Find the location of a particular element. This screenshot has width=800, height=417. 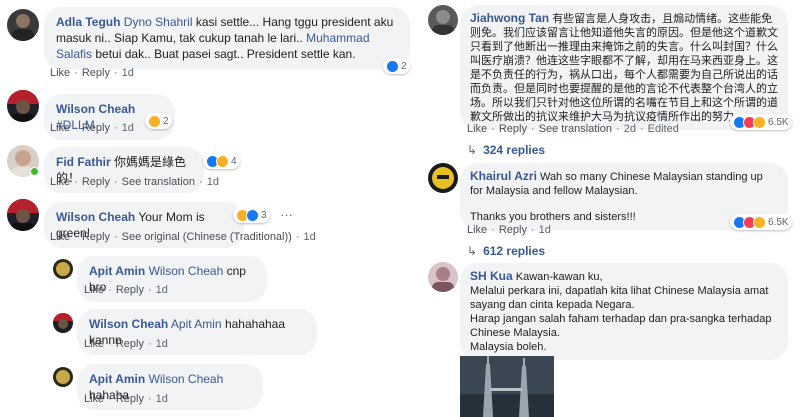

attached-photo is located at coordinates (507, 386).